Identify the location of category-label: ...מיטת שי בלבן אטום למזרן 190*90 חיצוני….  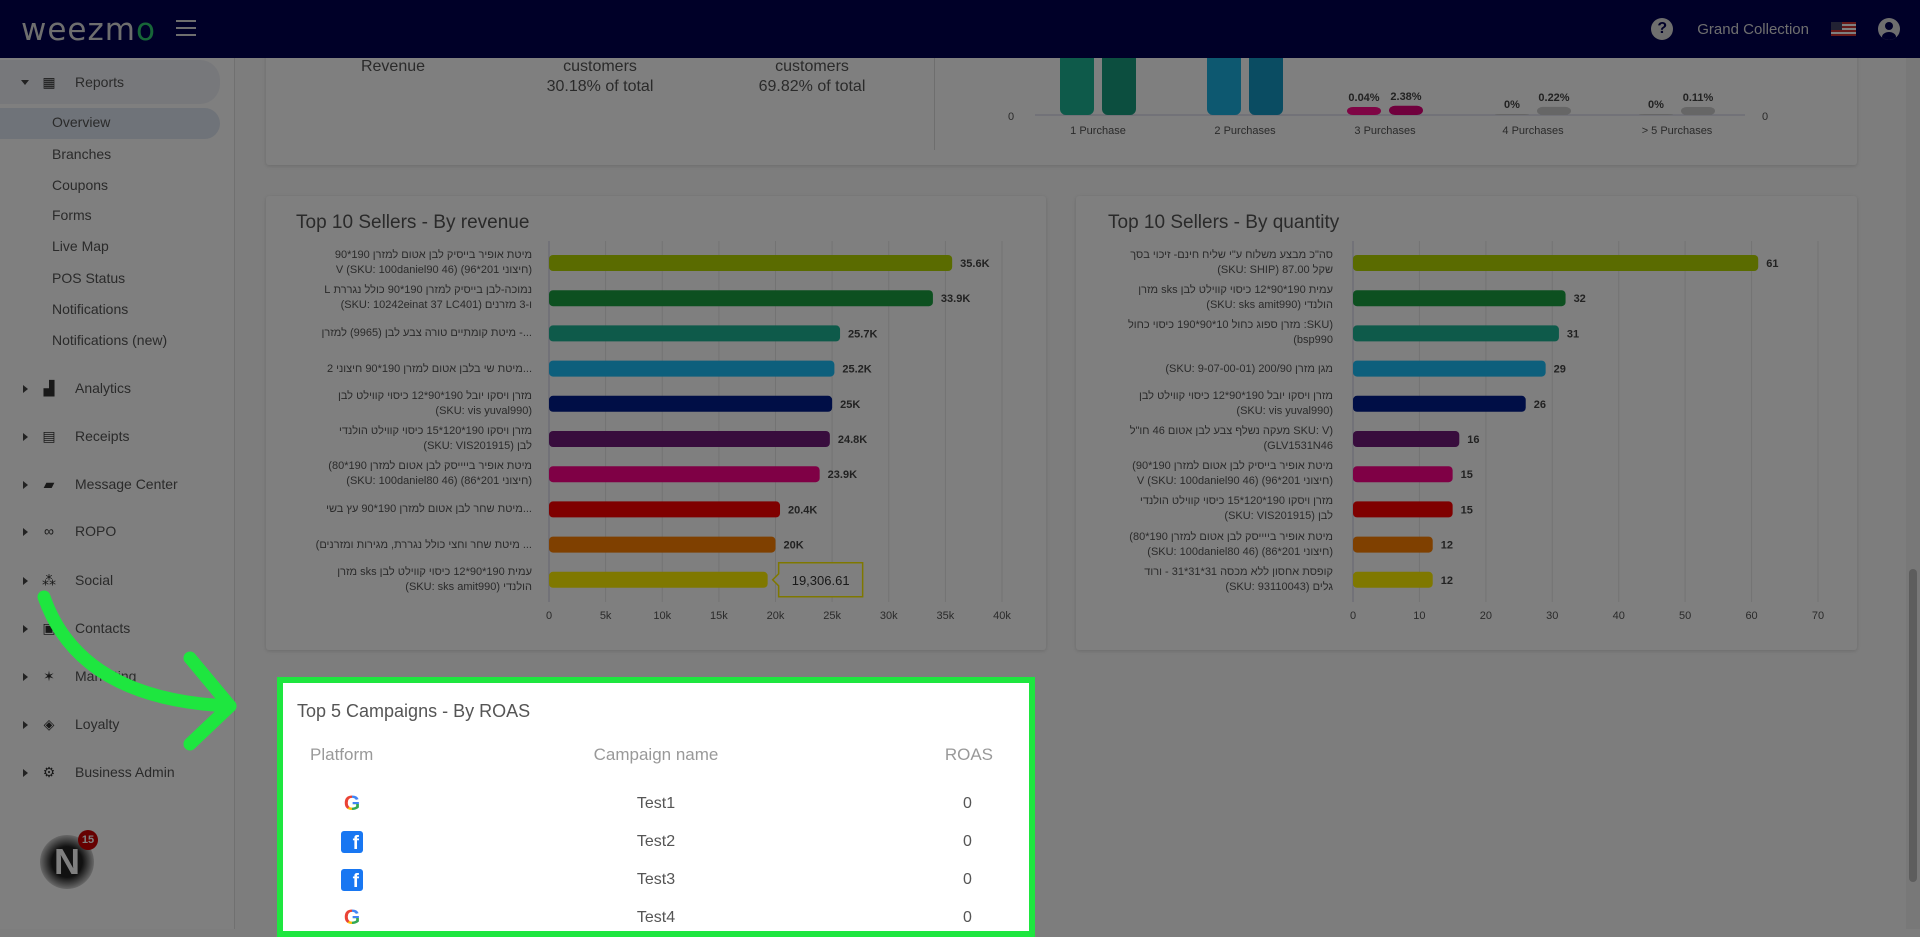
(429, 368).